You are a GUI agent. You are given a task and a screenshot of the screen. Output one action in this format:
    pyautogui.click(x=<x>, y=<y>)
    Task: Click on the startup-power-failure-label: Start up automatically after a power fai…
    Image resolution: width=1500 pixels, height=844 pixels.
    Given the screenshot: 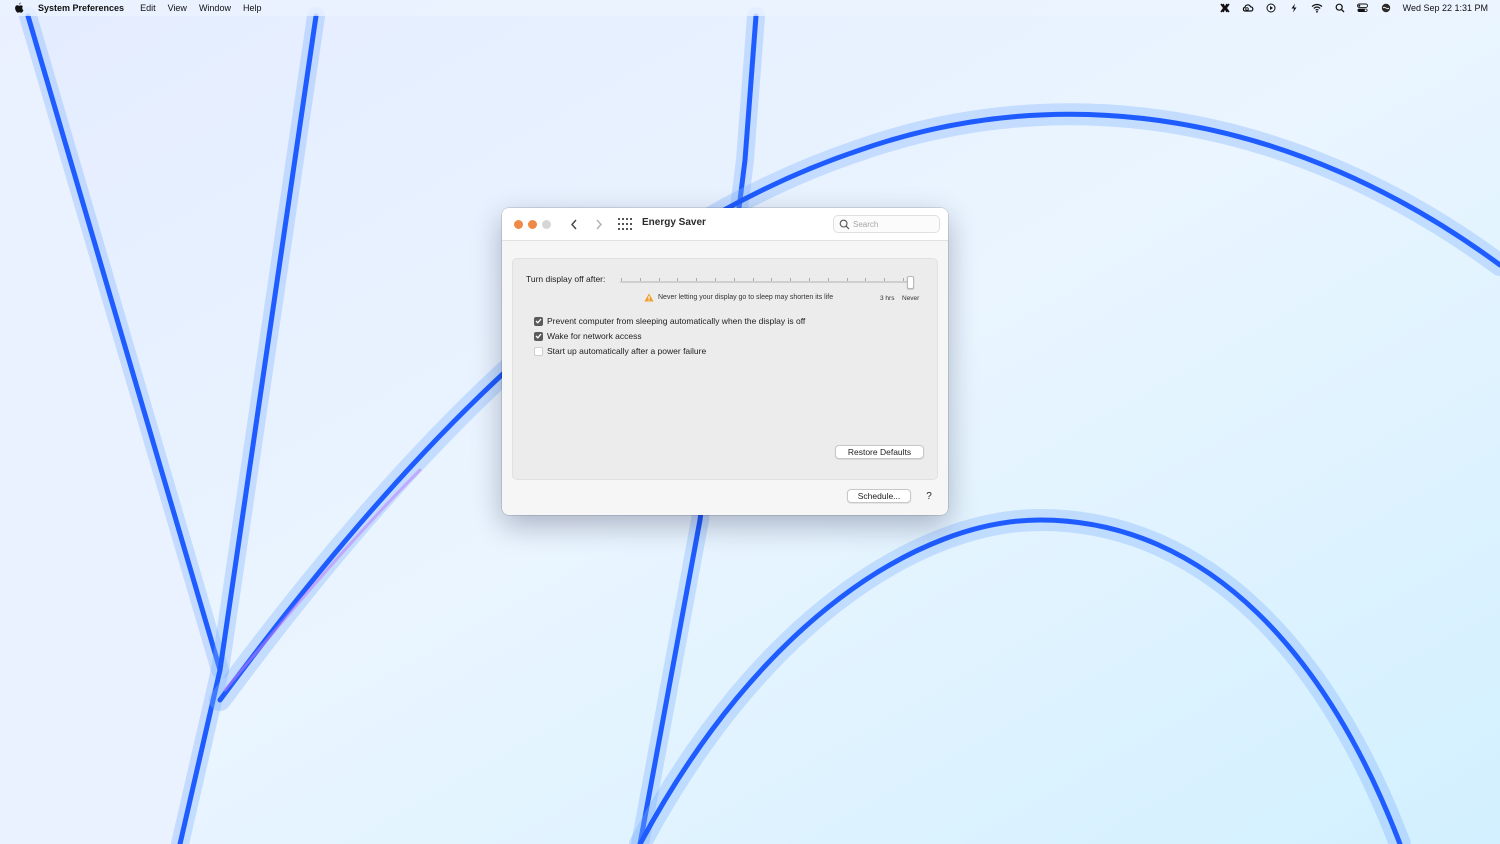 What is the action you would take?
    pyautogui.click(x=626, y=351)
    